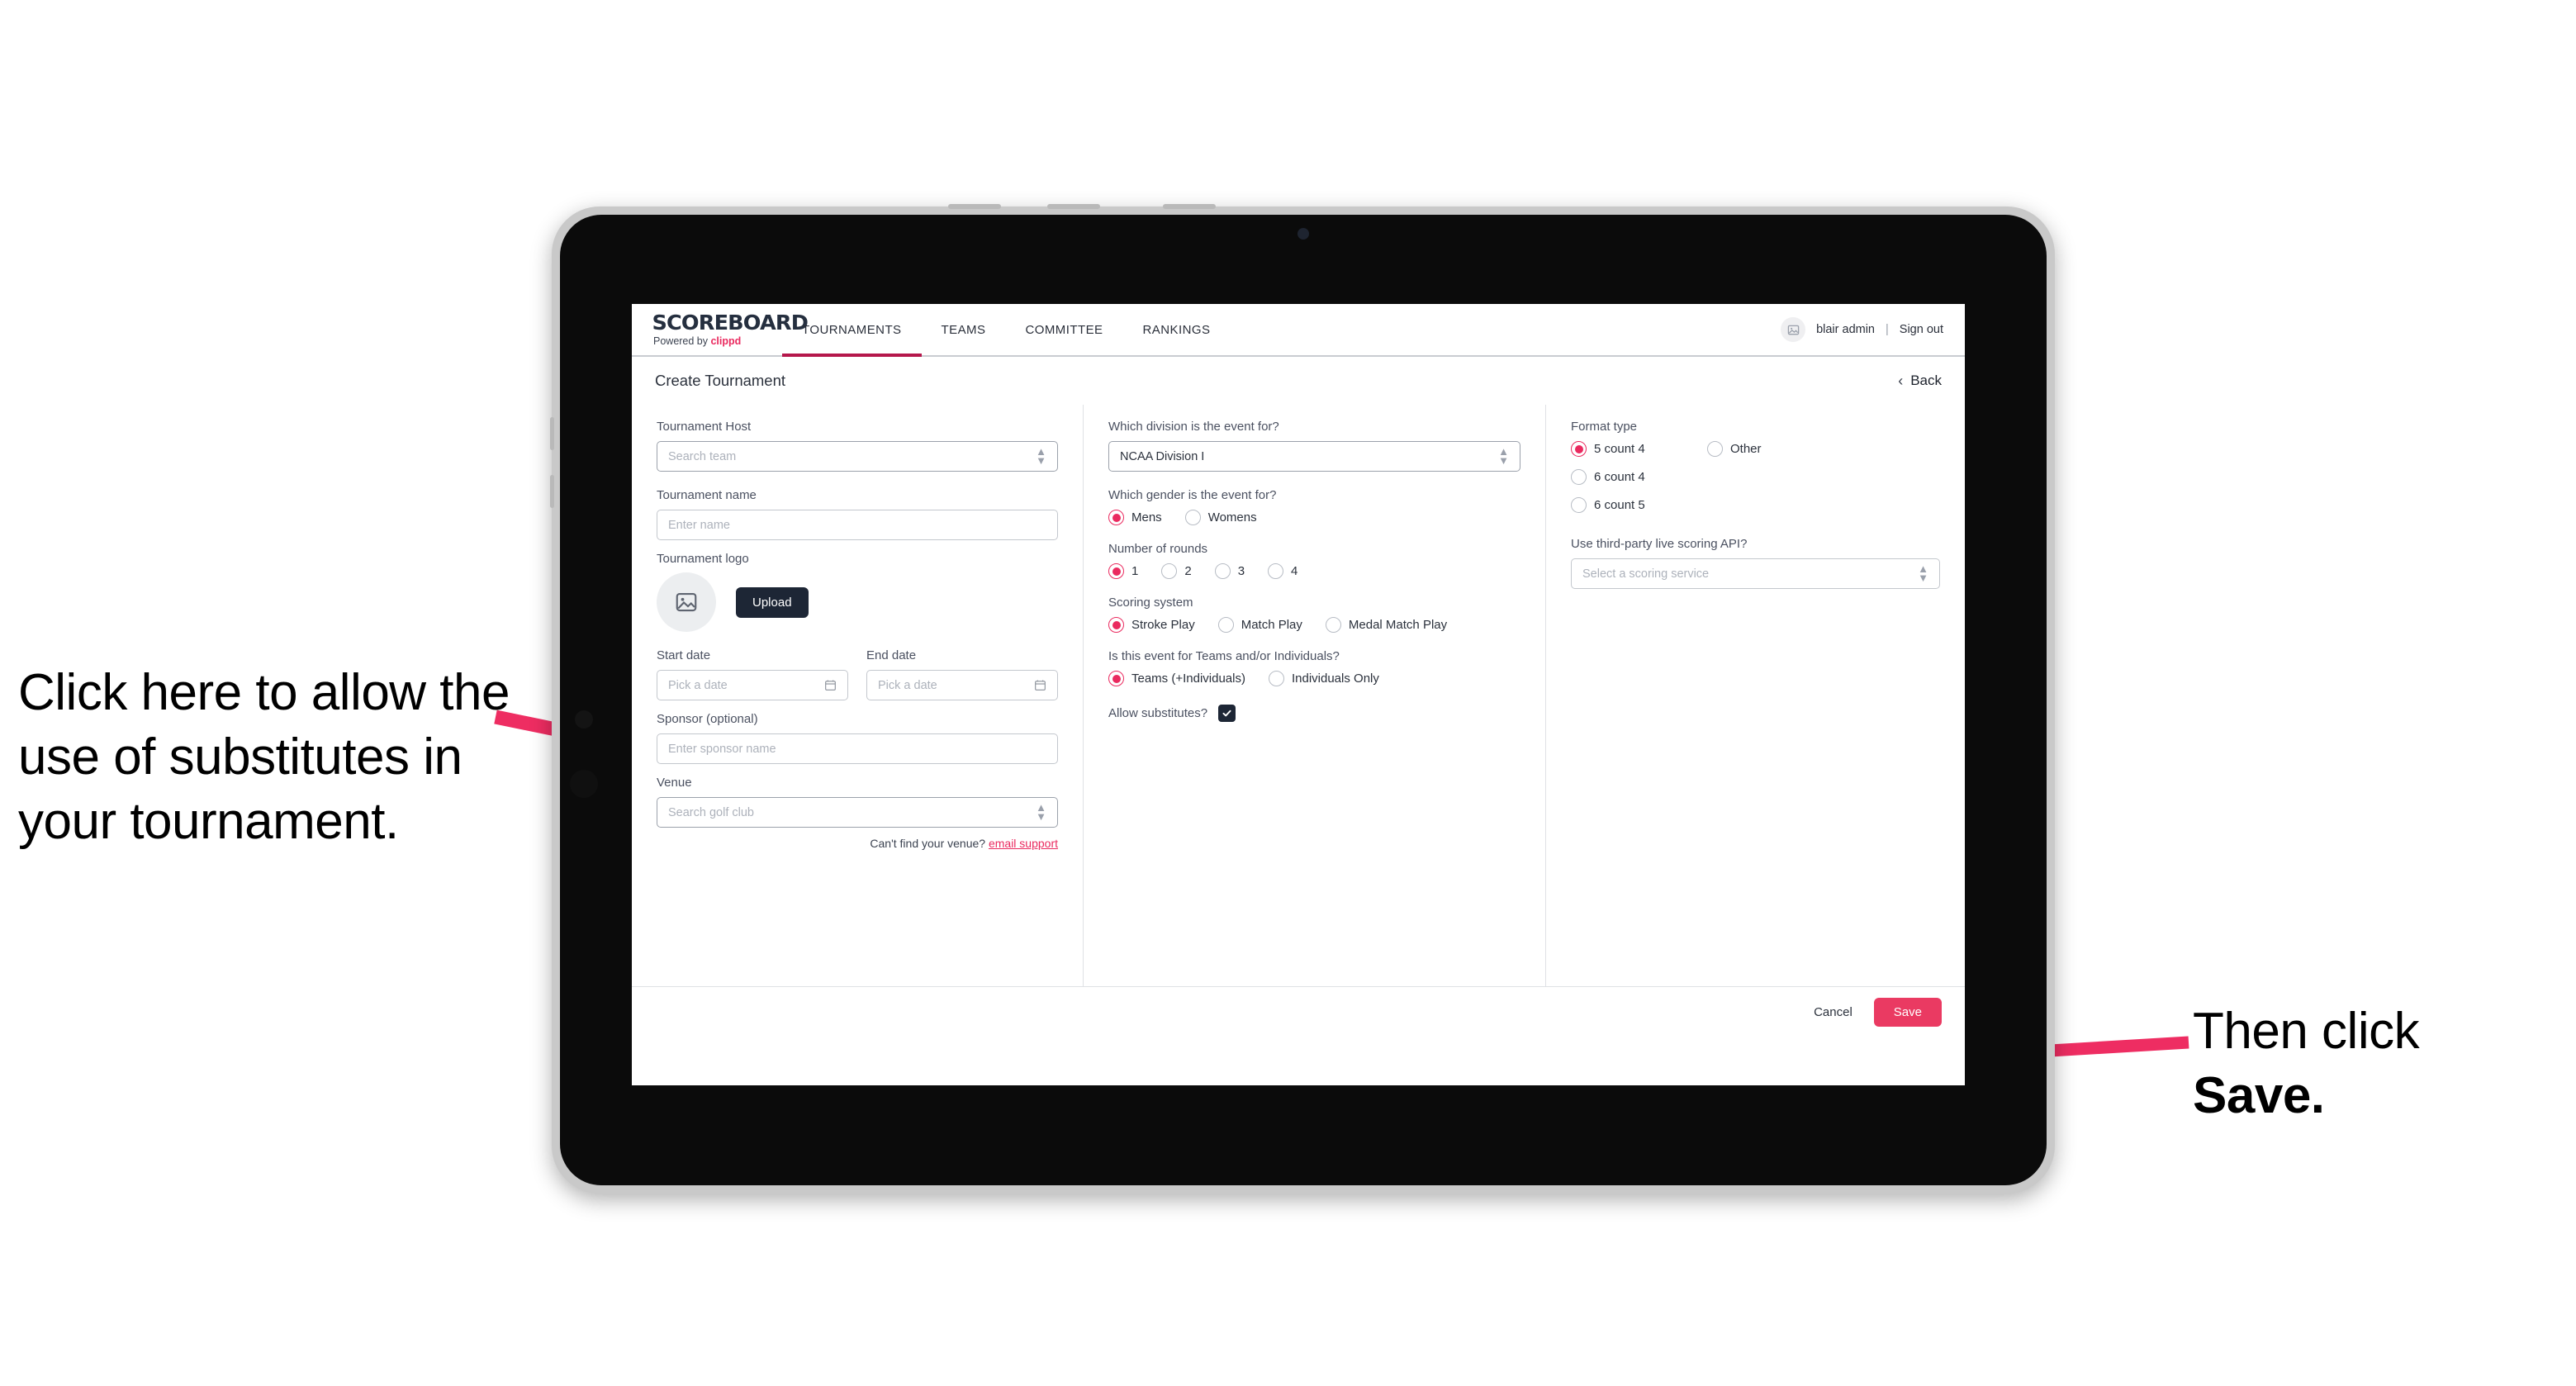 Image resolution: width=2576 pixels, height=1386 pixels. I want to click on nav-tab-committee: COMMITTEE, so click(1063, 329).